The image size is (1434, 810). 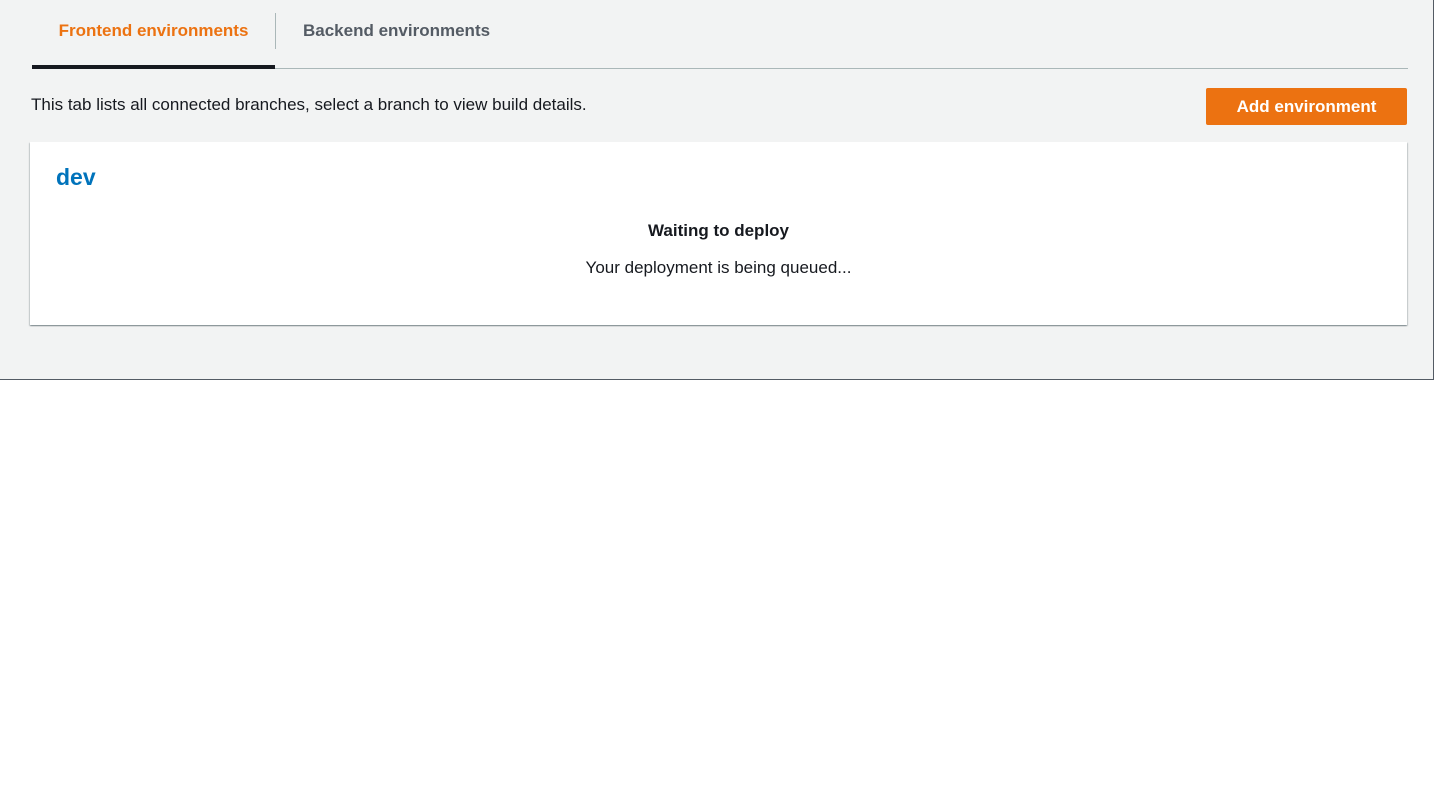 What do you see at coordinates (718, 230) in the screenshot?
I see `deployment-status-title: Waiting to deploy` at bounding box center [718, 230].